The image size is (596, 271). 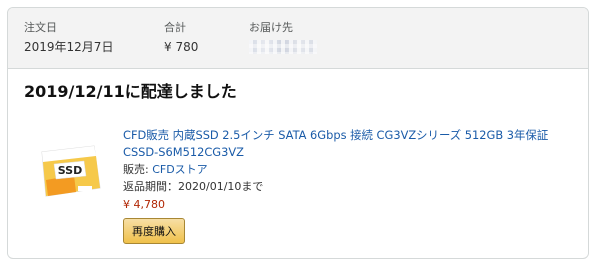 I want to click on delivery-status-heading: 2019/12/11に配達しました, so click(x=130, y=91).